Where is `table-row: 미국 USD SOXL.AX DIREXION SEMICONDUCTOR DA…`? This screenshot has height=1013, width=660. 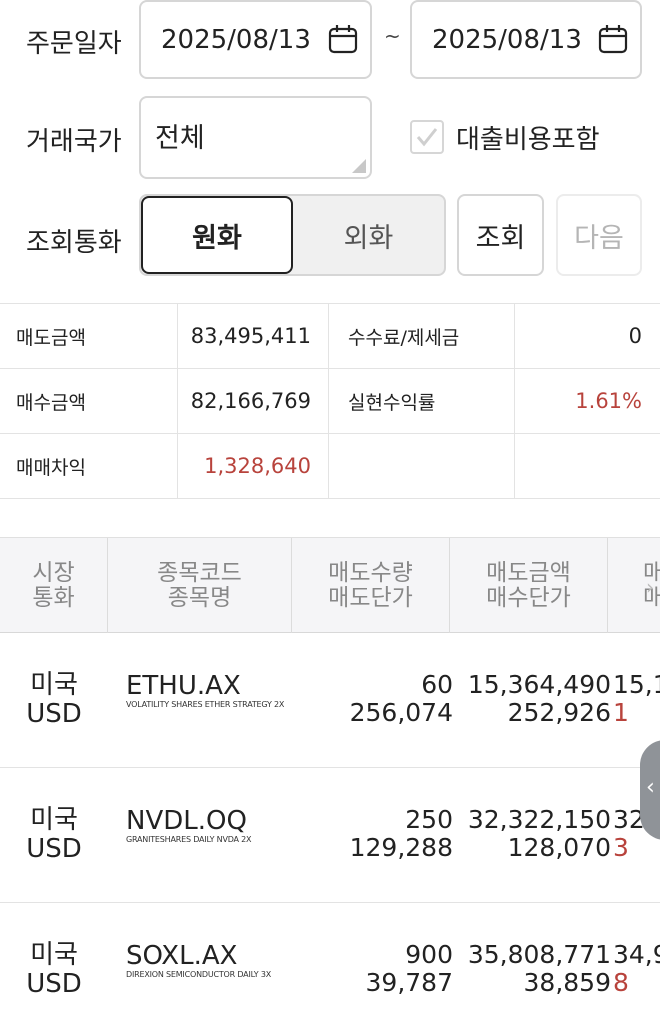
table-row: 미국 USD SOXL.AX DIREXION SEMICONDUCTOR DA… is located at coordinates (330, 958).